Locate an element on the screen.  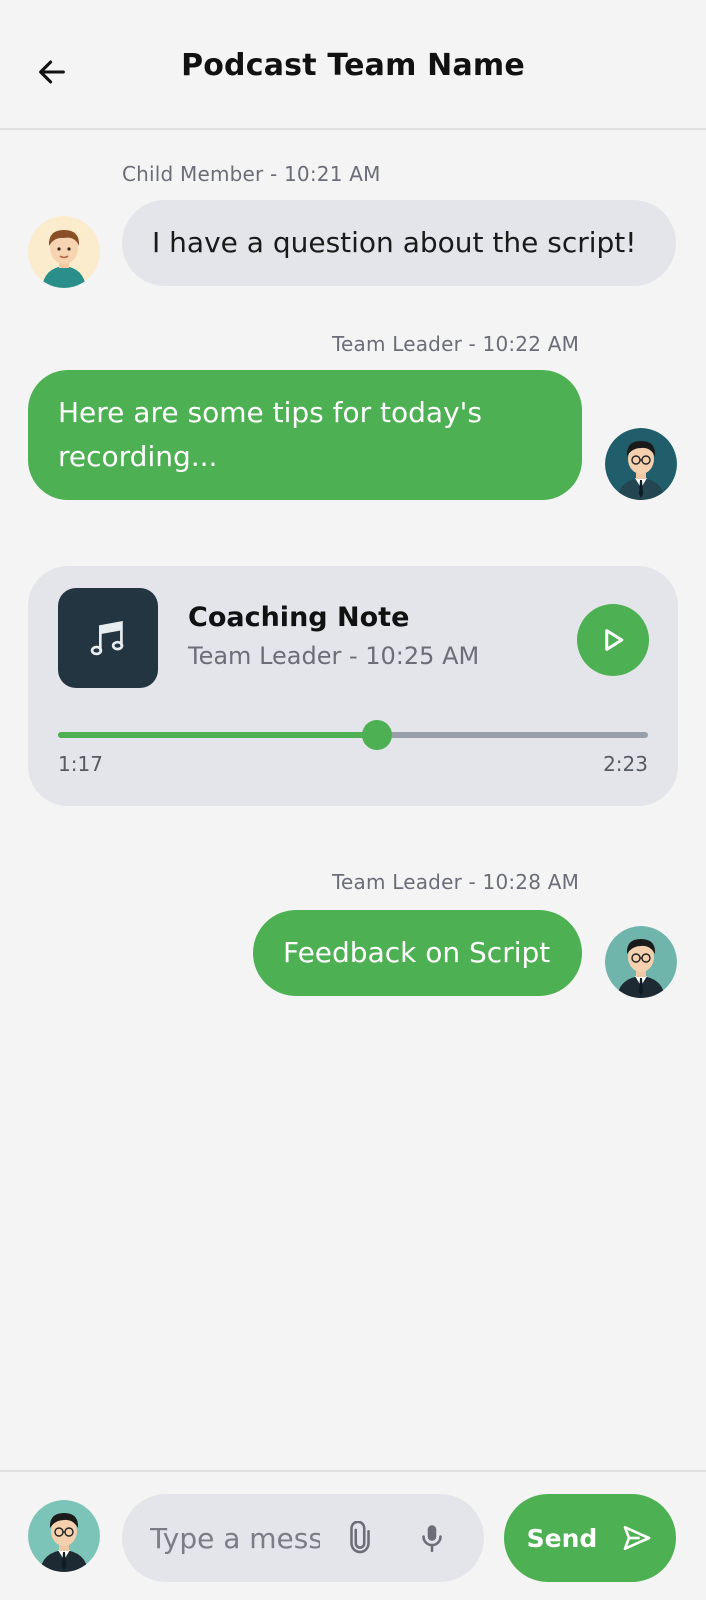
audio-progress-handle is located at coordinates (376, 735).